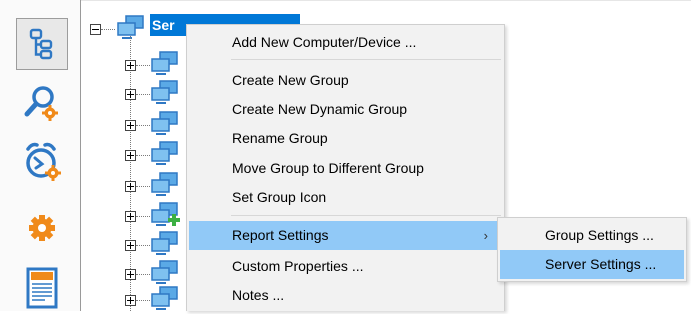  Describe the element at coordinates (345, 235) in the screenshot. I see `menu-item-report-settings: Report Settings ›` at that location.